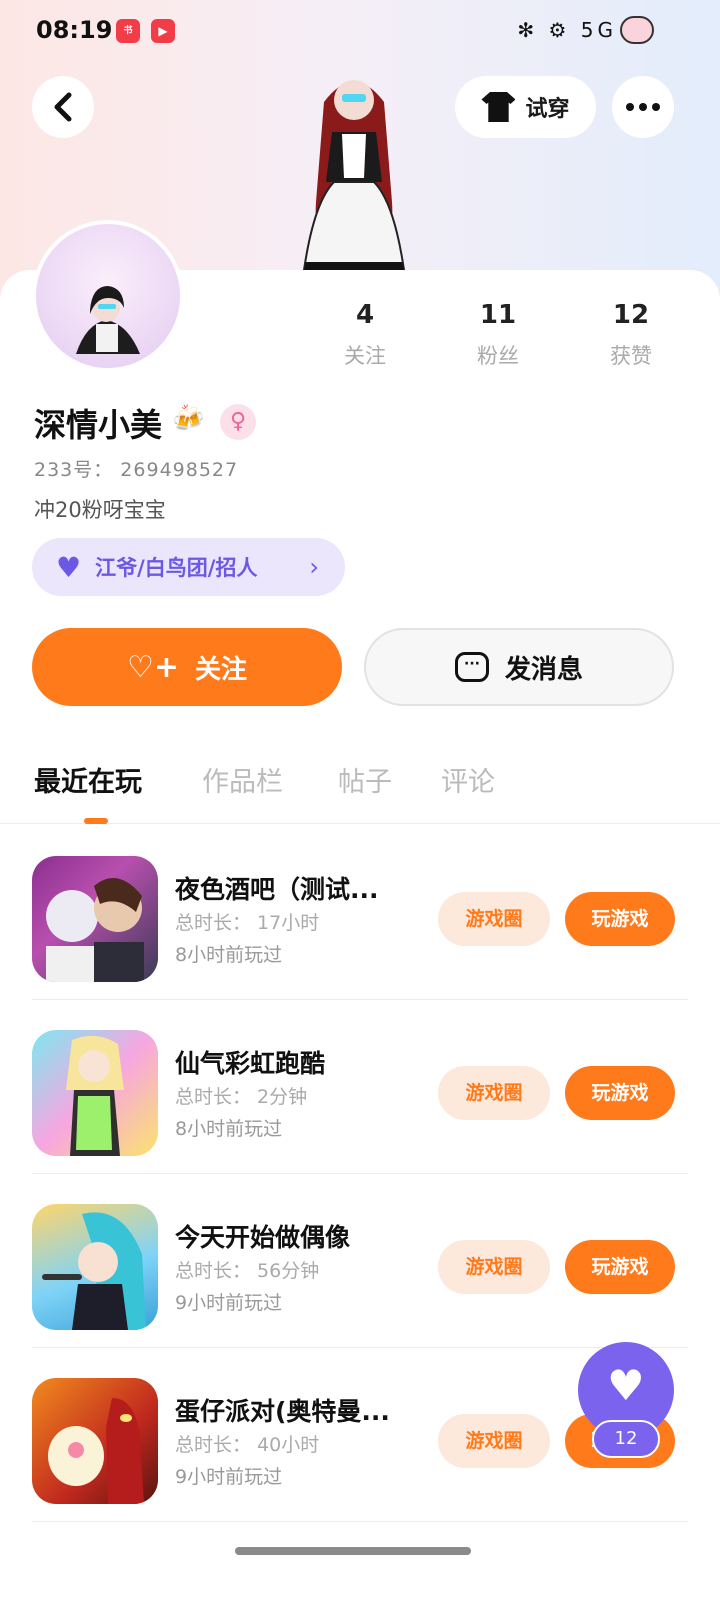 The height and width of the screenshot is (1600, 720). What do you see at coordinates (69, 567) in the screenshot?
I see `group-heart-icon: ♥` at bounding box center [69, 567].